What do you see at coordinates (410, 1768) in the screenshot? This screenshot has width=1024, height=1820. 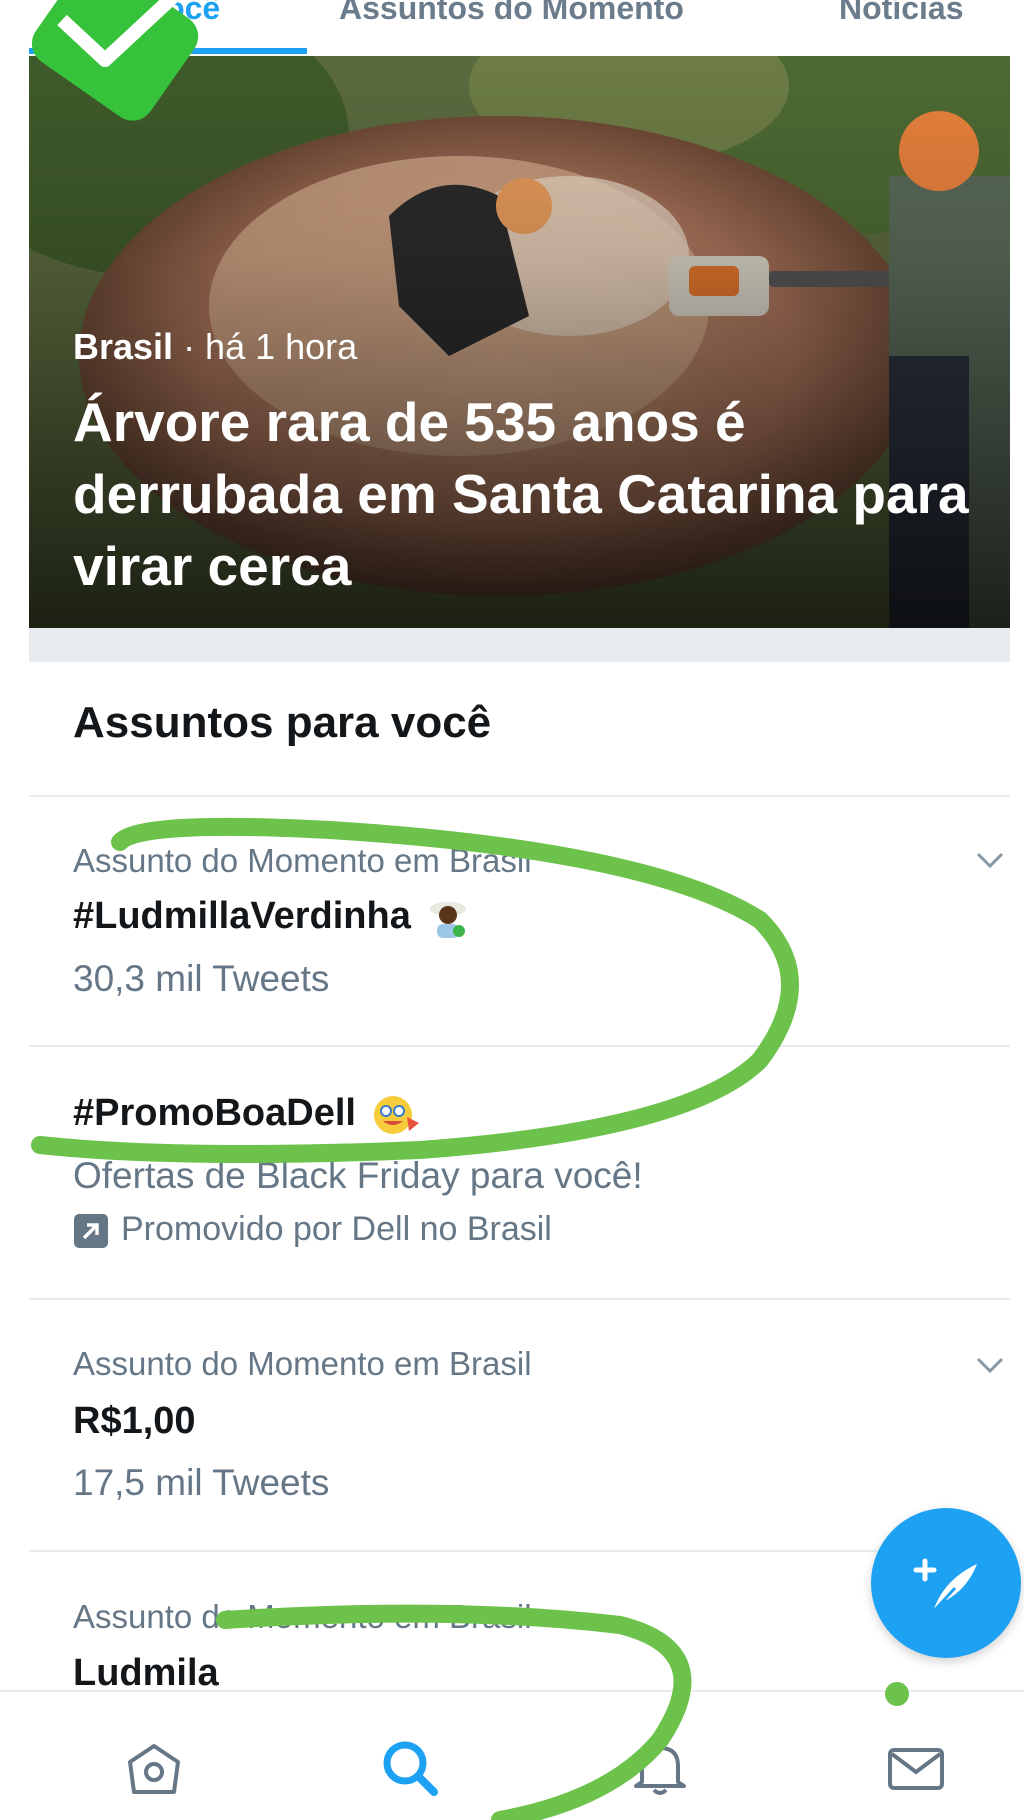 I see `search-icon` at bounding box center [410, 1768].